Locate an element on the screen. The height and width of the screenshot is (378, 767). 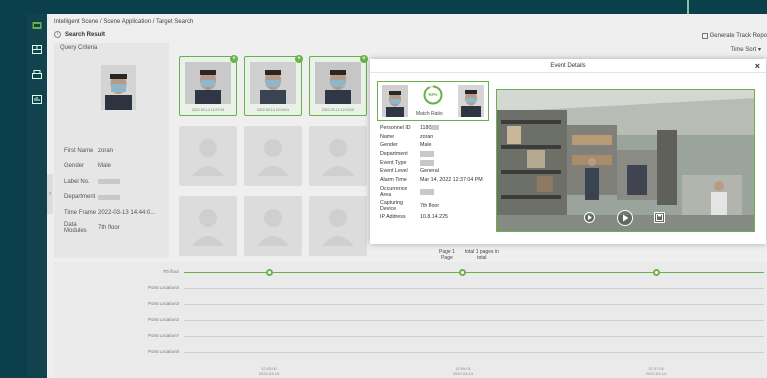
detail-label: Name is located at coordinates (387, 136).